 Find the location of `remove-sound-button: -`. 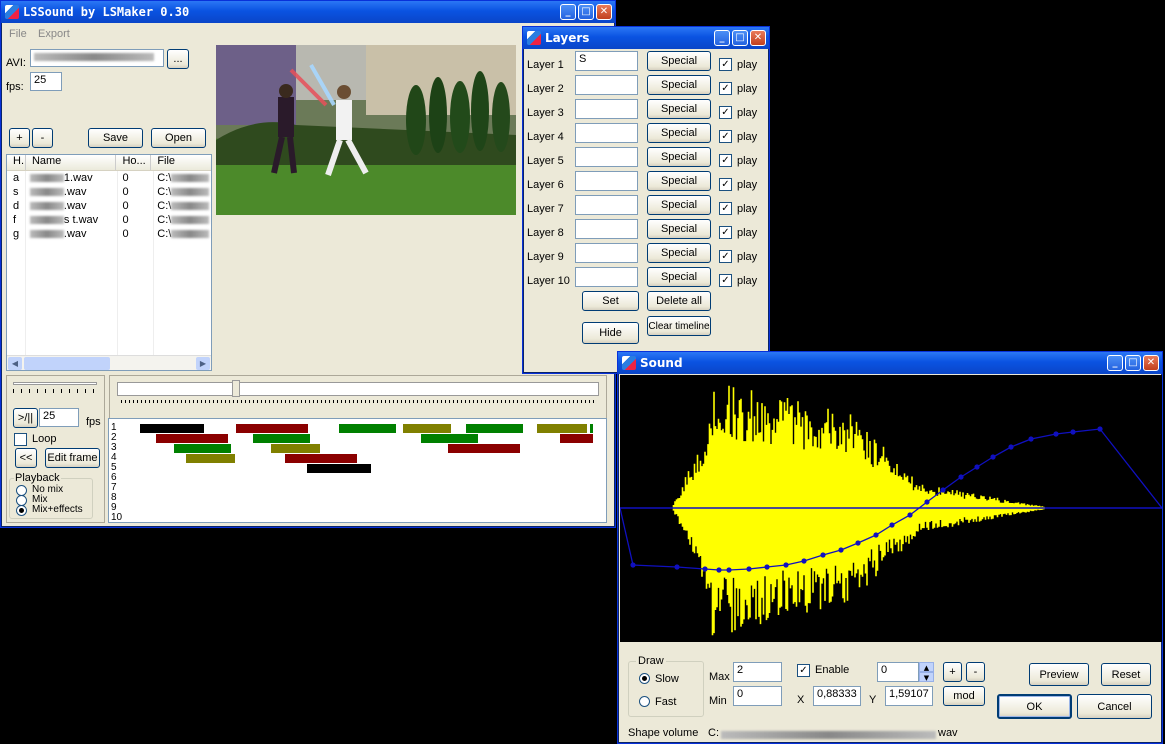

remove-sound-button: - is located at coordinates (42, 138).